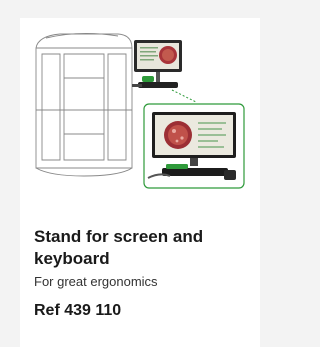 The width and height of the screenshot is (320, 347). Describe the element at coordinates (96, 281) in the screenshot. I see `product-subtitle: For great ergonomics` at that location.